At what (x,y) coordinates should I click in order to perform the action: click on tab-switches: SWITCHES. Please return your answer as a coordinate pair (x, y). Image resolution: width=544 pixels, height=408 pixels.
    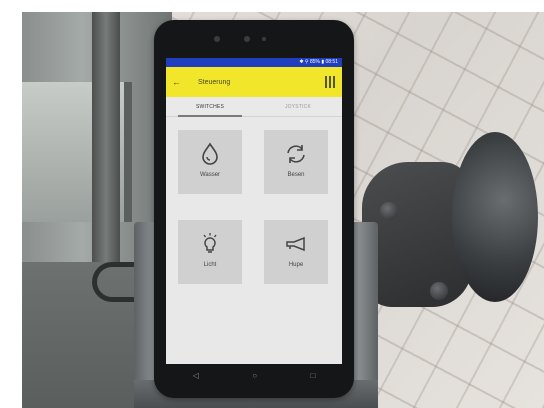
    Looking at the image, I should click on (210, 106).